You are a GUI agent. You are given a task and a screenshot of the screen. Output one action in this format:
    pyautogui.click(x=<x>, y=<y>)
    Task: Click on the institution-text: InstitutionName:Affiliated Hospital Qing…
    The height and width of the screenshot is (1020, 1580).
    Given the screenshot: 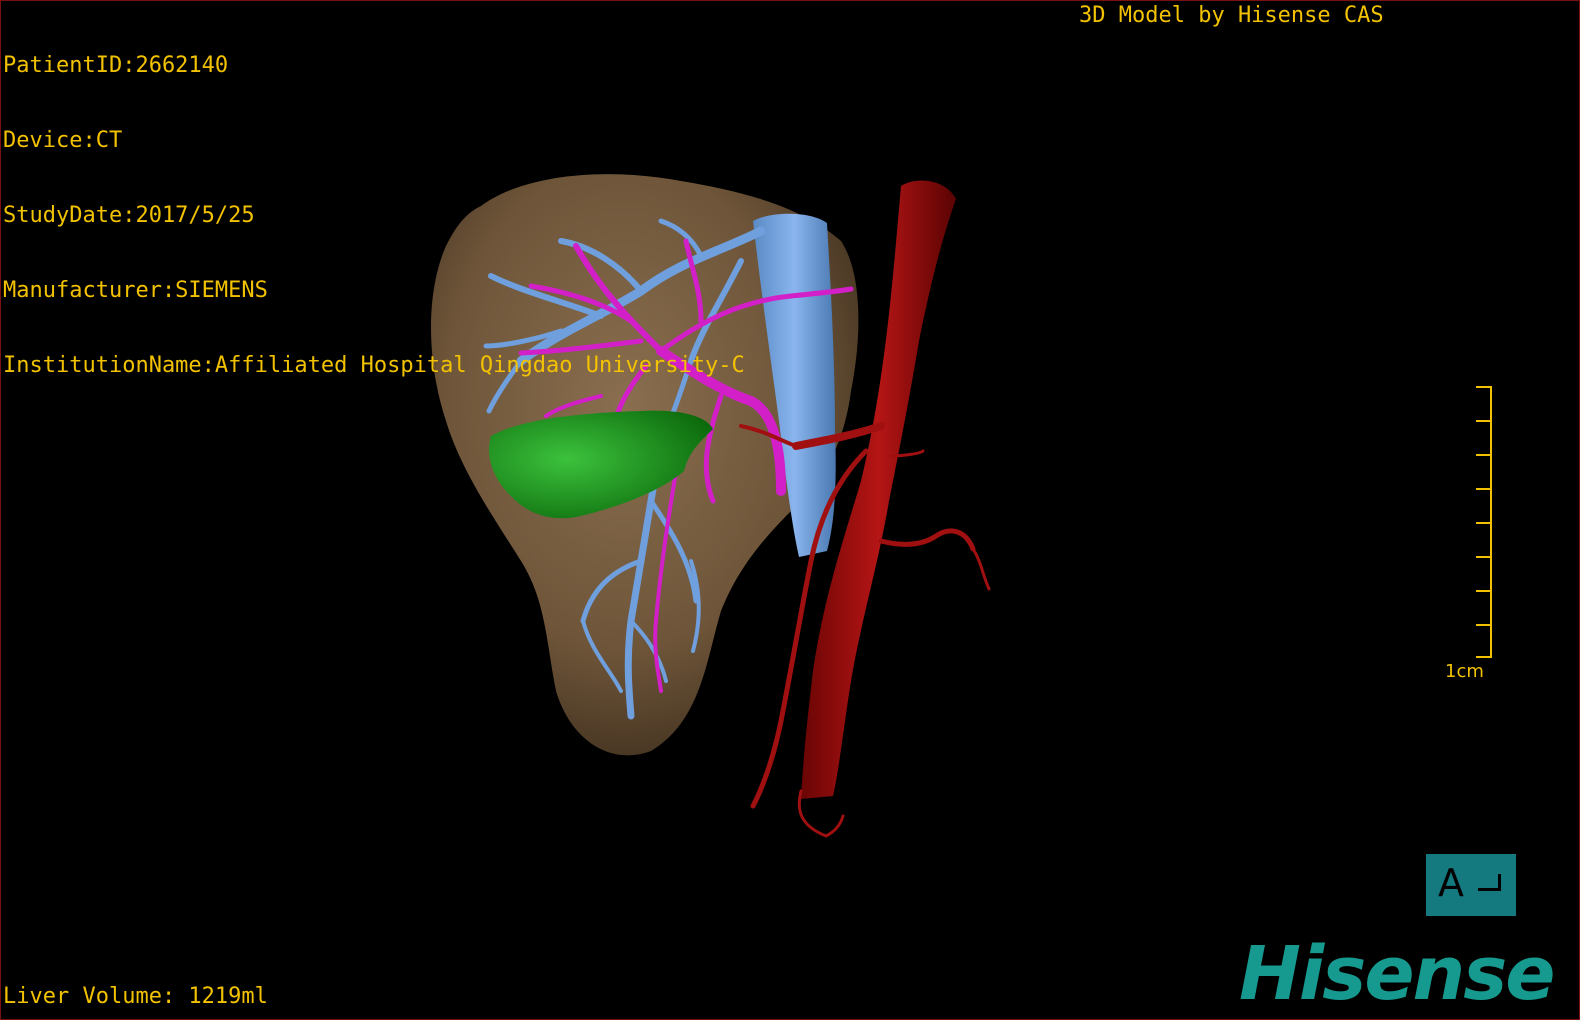 What is the action you would take?
    pyautogui.click(x=374, y=365)
    